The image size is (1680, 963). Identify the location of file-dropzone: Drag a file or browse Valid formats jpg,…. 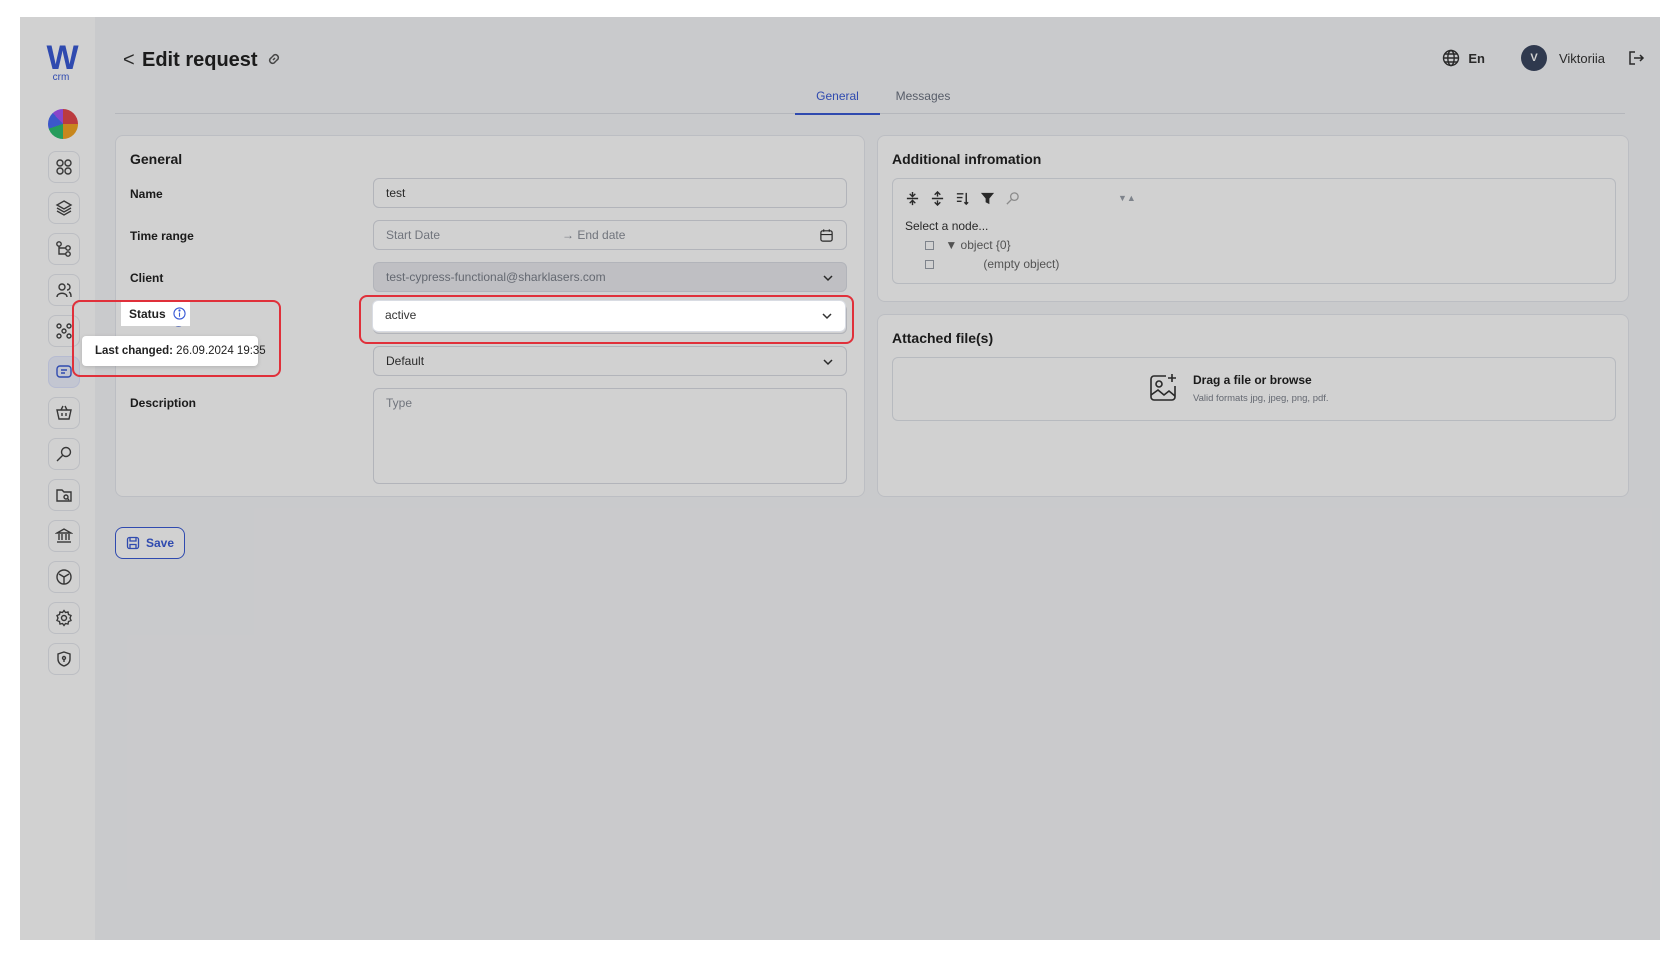
(1254, 389).